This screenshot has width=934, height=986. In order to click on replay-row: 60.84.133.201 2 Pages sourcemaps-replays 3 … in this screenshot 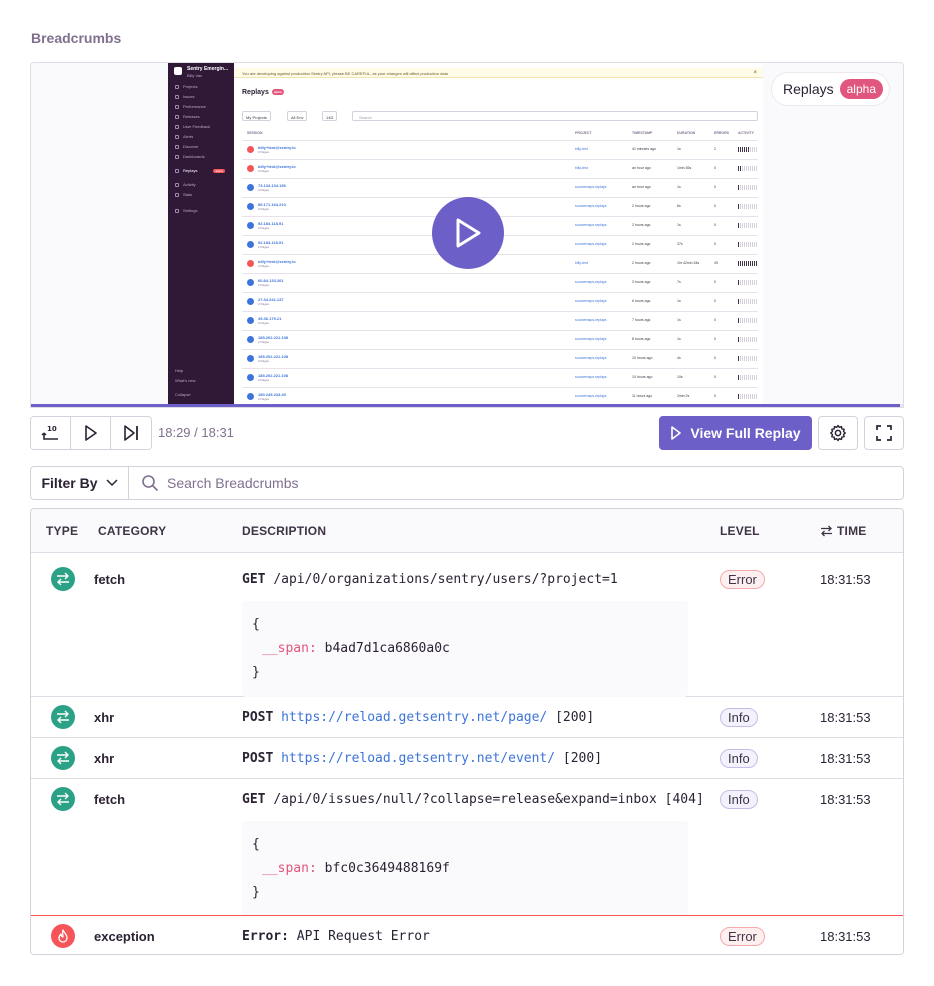, I will do `click(500, 282)`.